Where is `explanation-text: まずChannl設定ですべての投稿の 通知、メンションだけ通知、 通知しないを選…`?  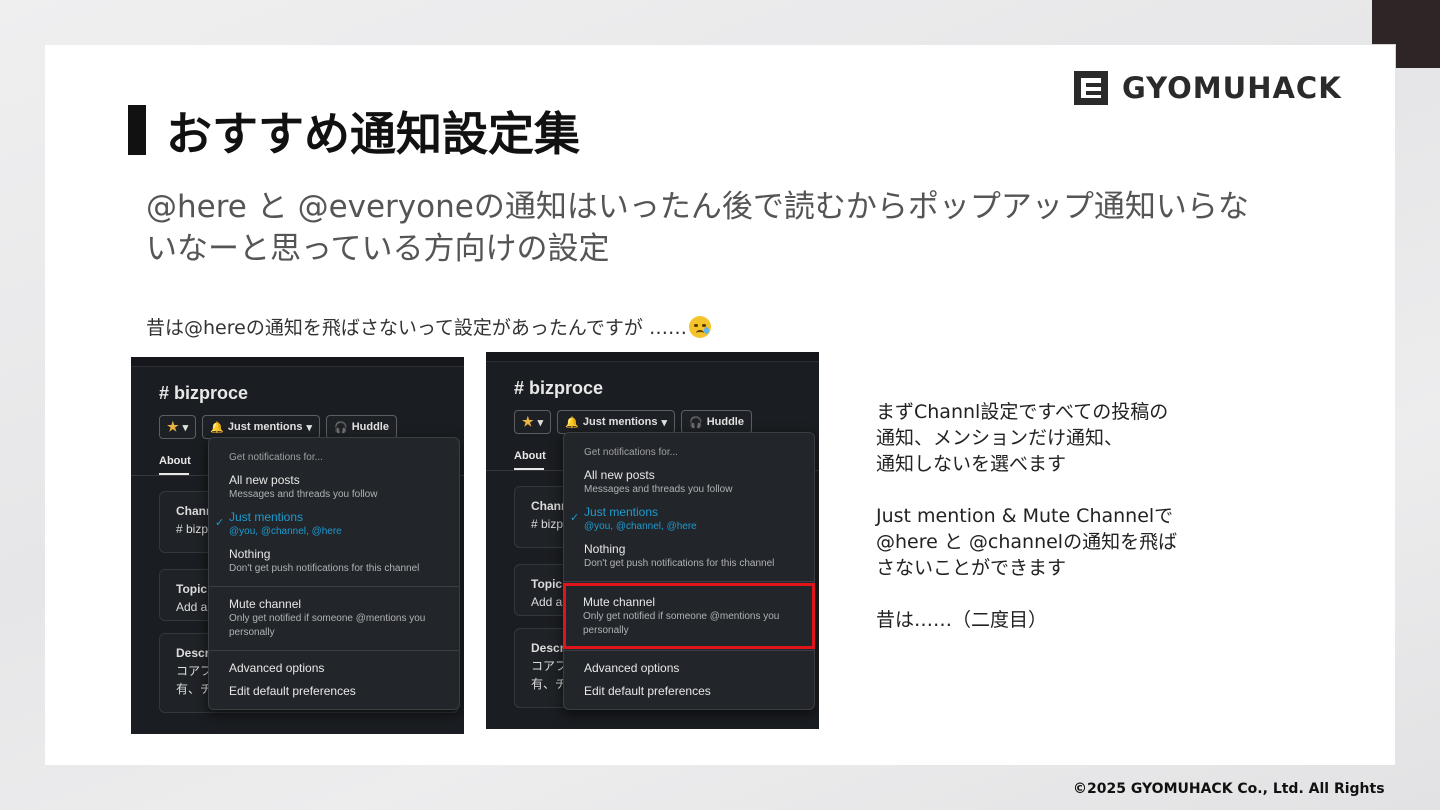
explanation-text: まずChannl設定ですべての投稿の 通知、メンションだけ通知、 通知しないを選… is located at coordinates (1066, 529).